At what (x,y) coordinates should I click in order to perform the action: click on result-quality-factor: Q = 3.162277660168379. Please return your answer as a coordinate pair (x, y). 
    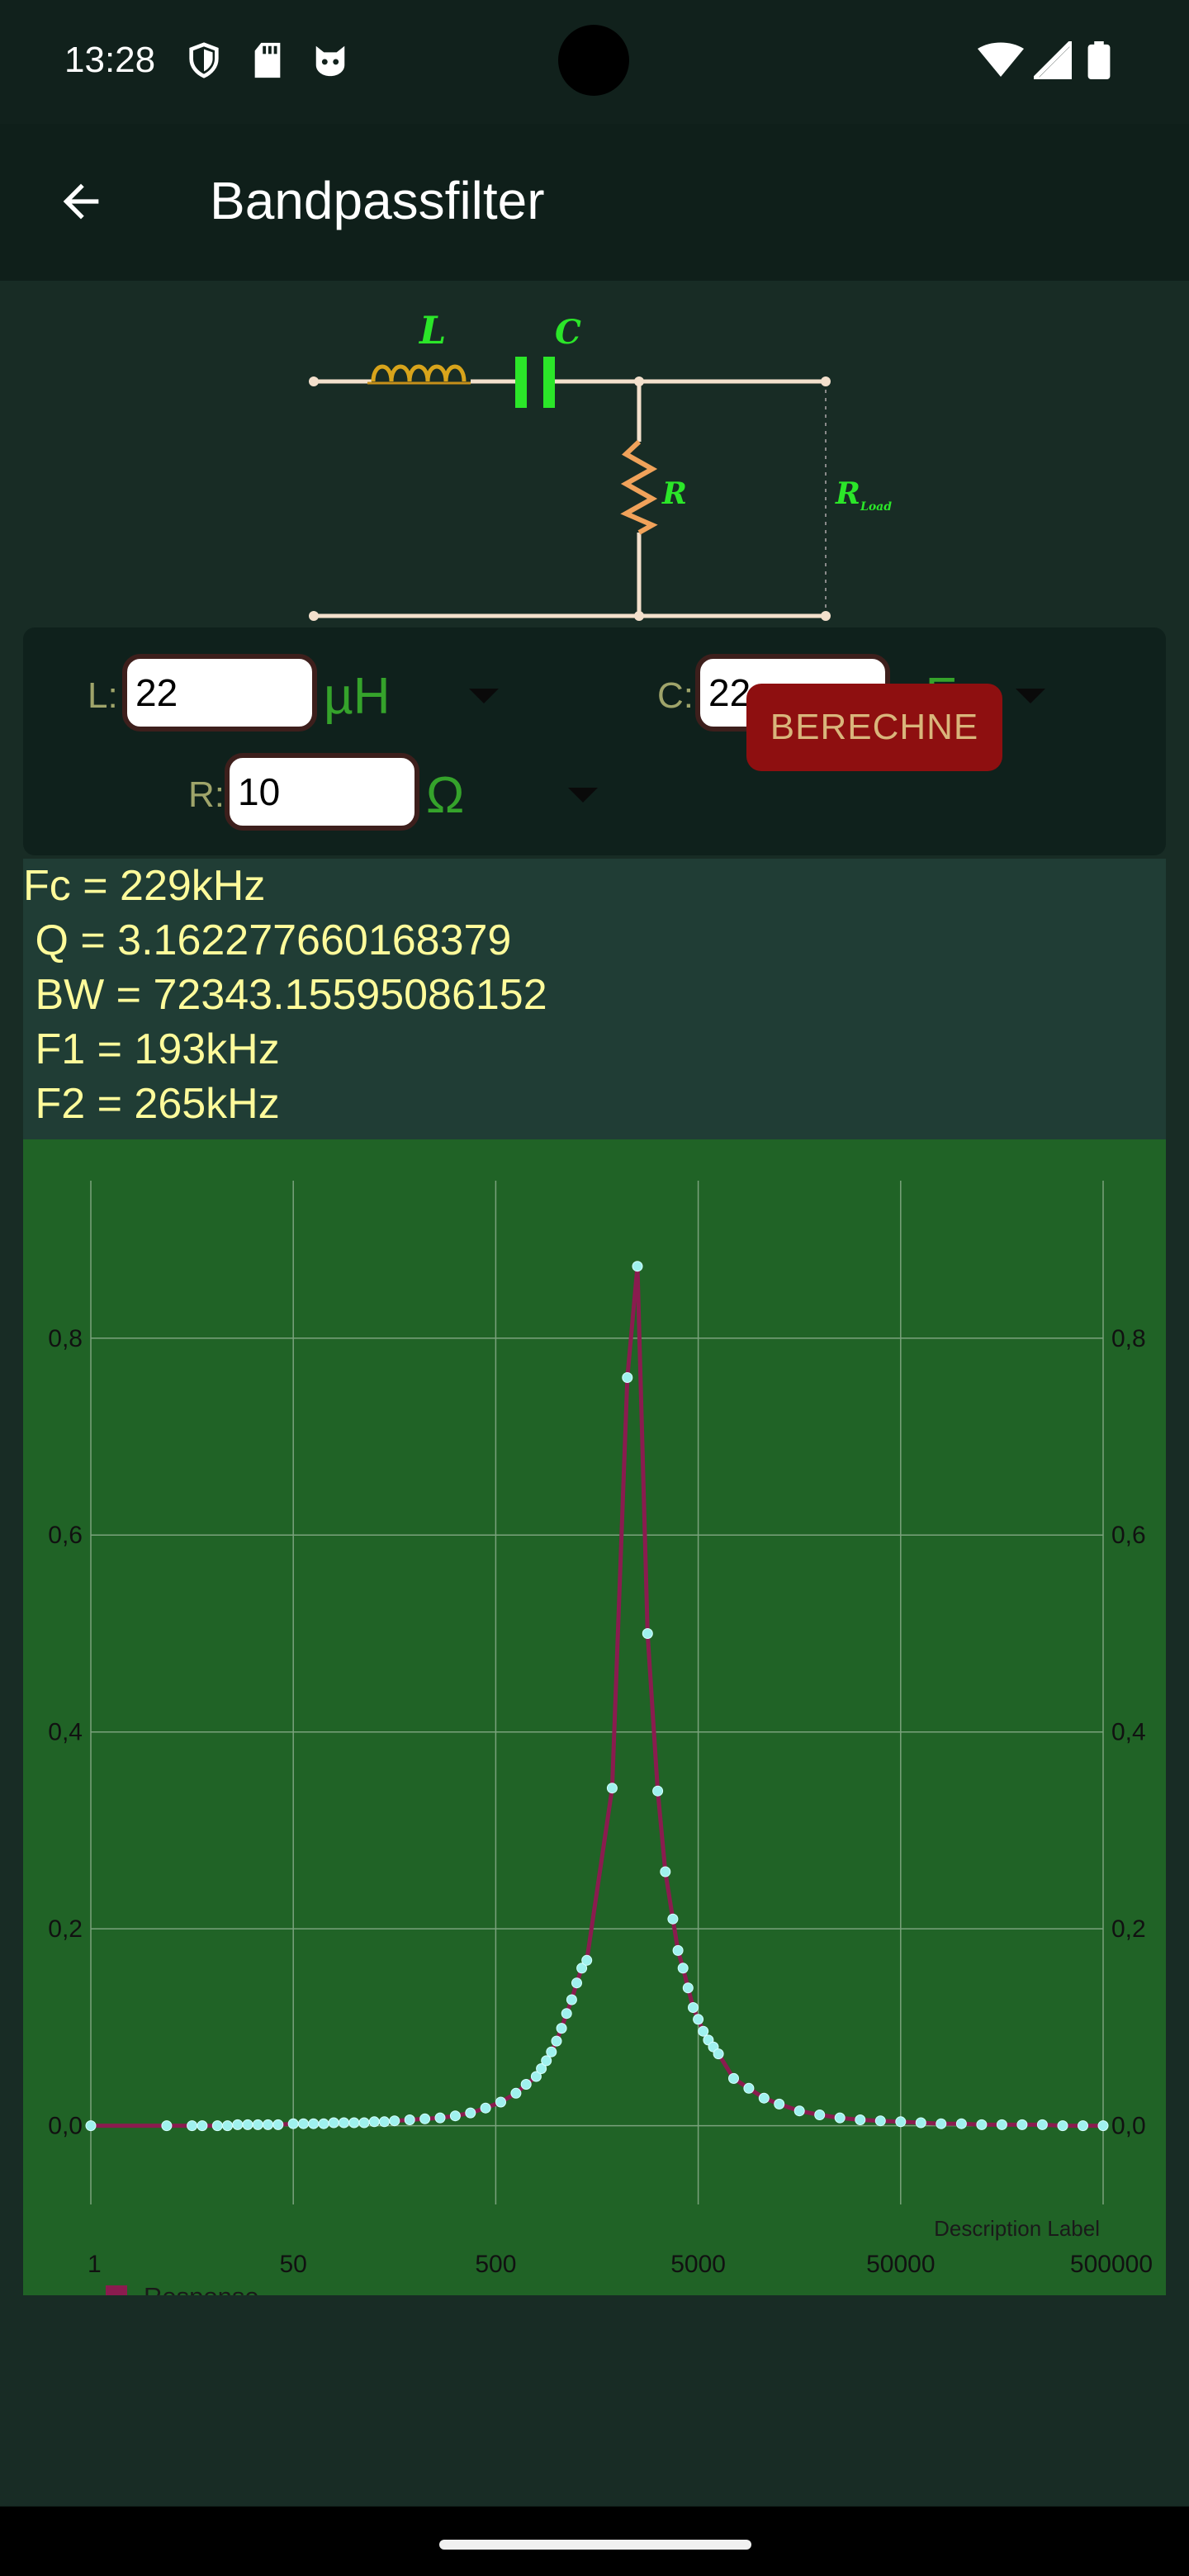
    Looking at the image, I should click on (267, 940).